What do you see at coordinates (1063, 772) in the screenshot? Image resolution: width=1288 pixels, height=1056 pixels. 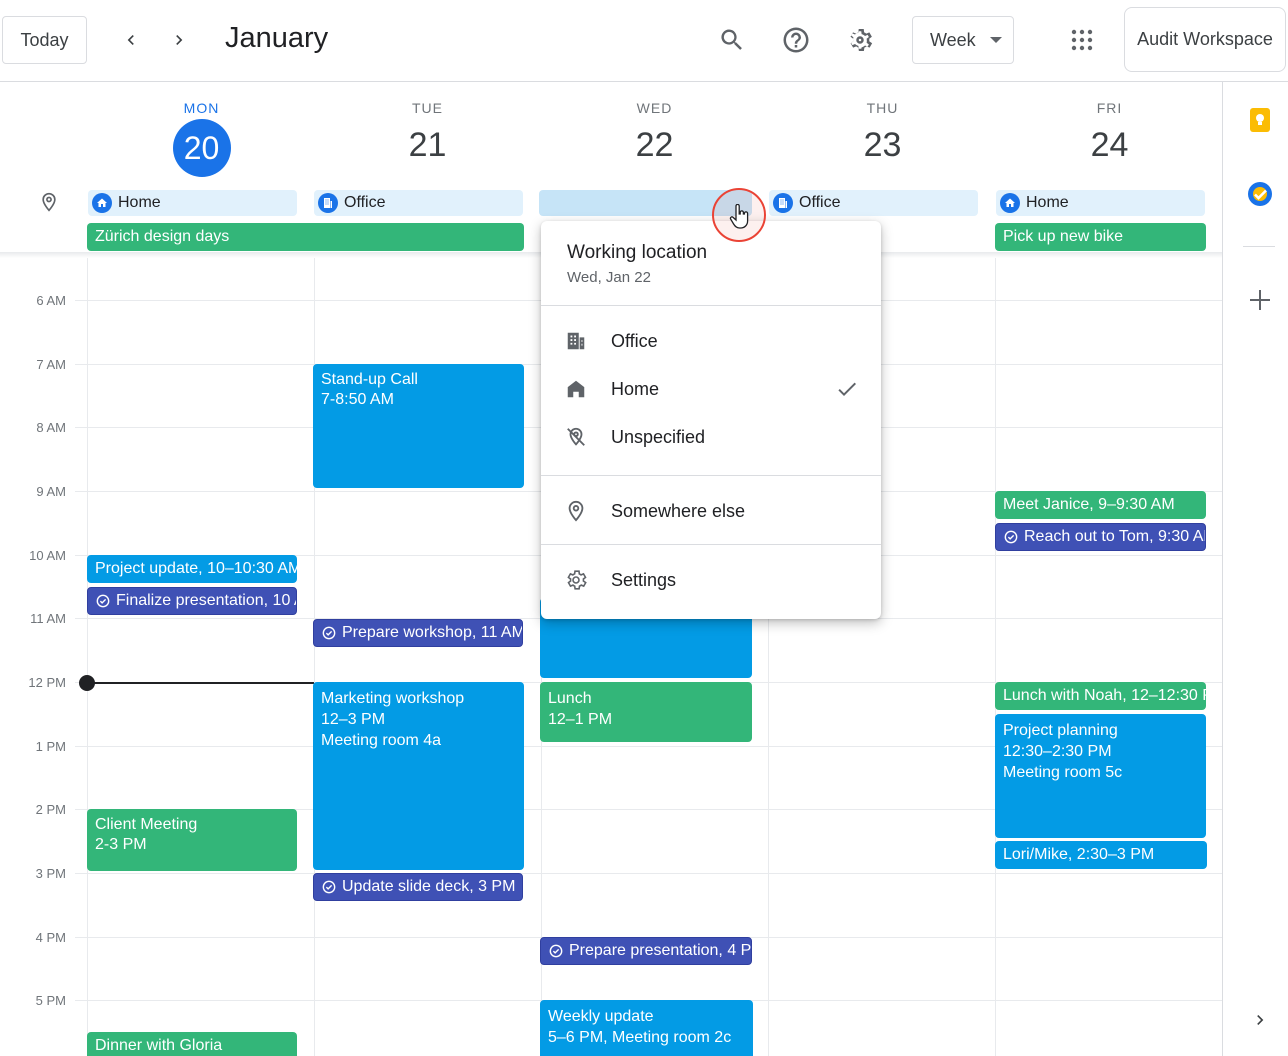 I see `event-location: Meeting room 5c` at bounding box center [1063, 772].